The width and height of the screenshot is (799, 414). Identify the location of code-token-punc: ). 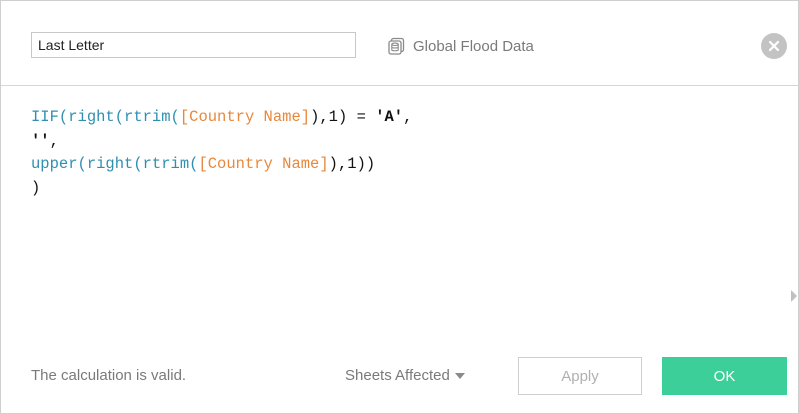
(36, 187).